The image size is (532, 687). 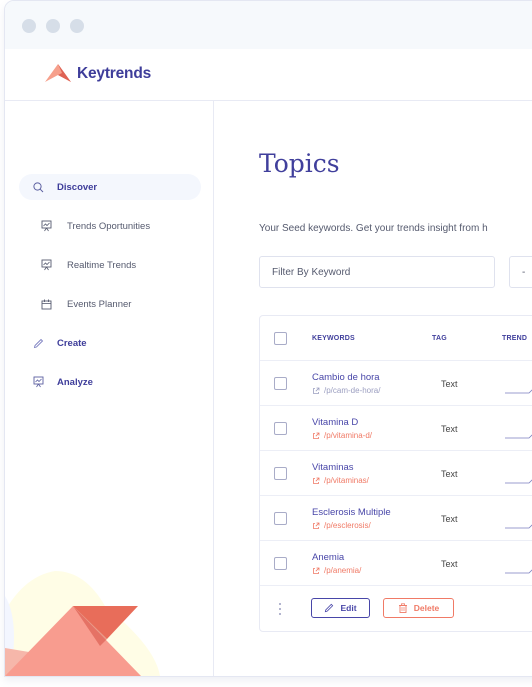 What do you see at coordinates (280, 338) in the screenshot?
I see `select-all-checkbox` at bounding box center [280, 338].